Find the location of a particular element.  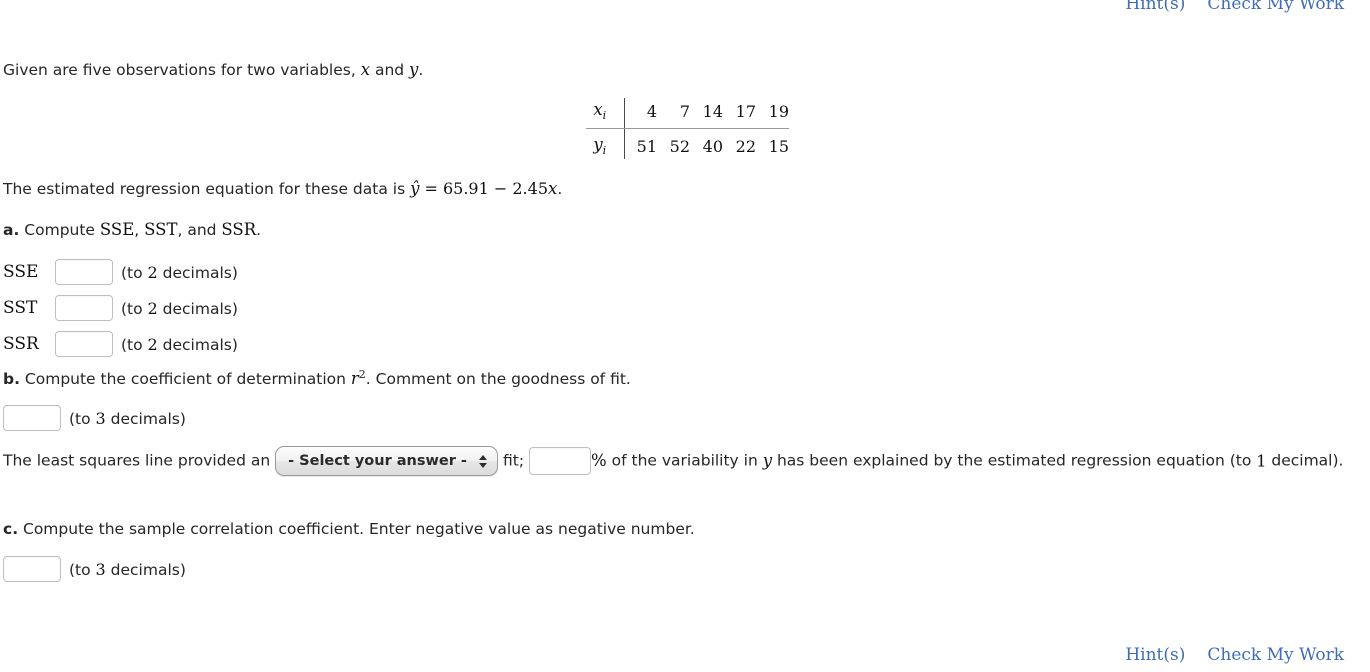

check-my-work-link-top: Check My Work is located at coordinates (1275, 7).